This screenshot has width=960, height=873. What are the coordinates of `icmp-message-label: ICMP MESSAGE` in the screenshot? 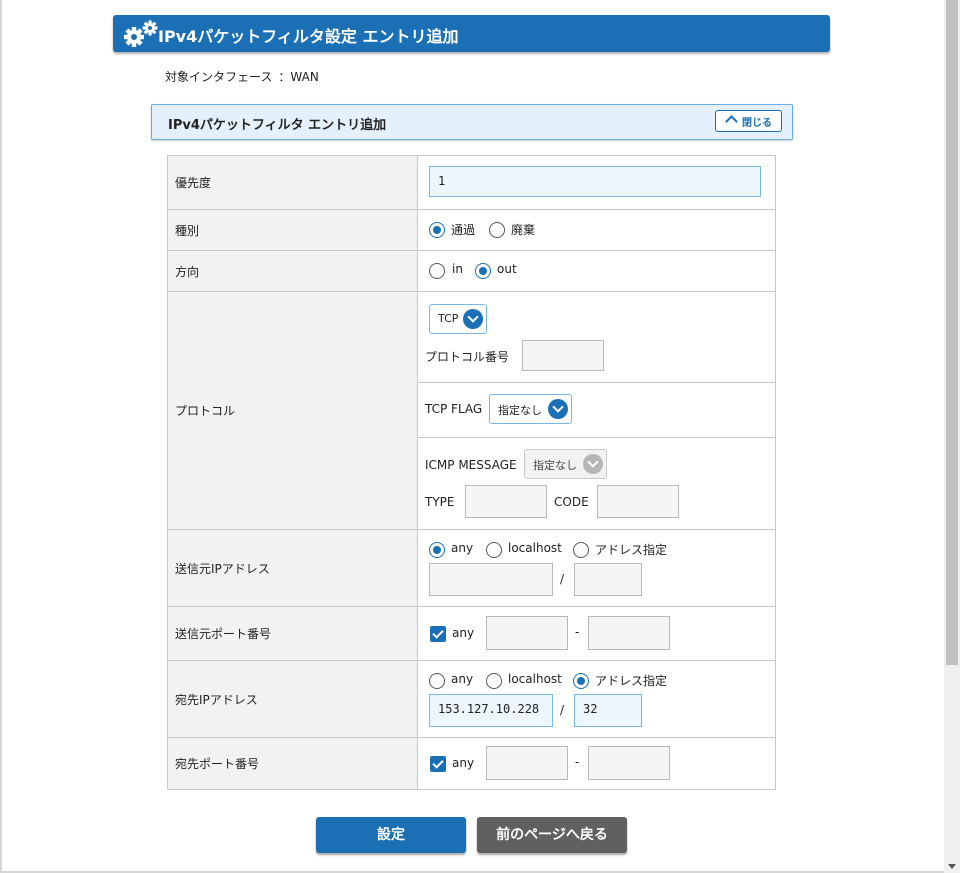 It's located at (471, 465).